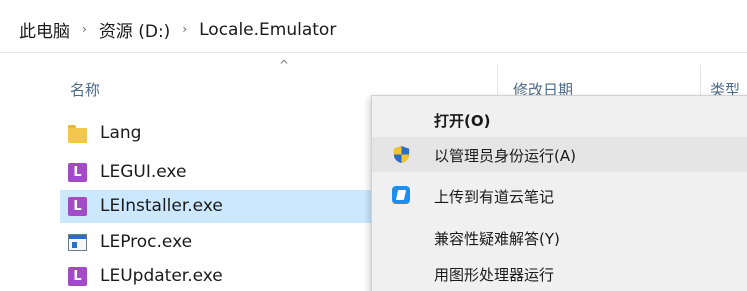 The width and height of the screenshot is (747, 291). What do you see at coordinates (44, 29) in the screenshot?
I see `breadcrumb-this-pc: 此电脑` at bounding box center [44, 29].